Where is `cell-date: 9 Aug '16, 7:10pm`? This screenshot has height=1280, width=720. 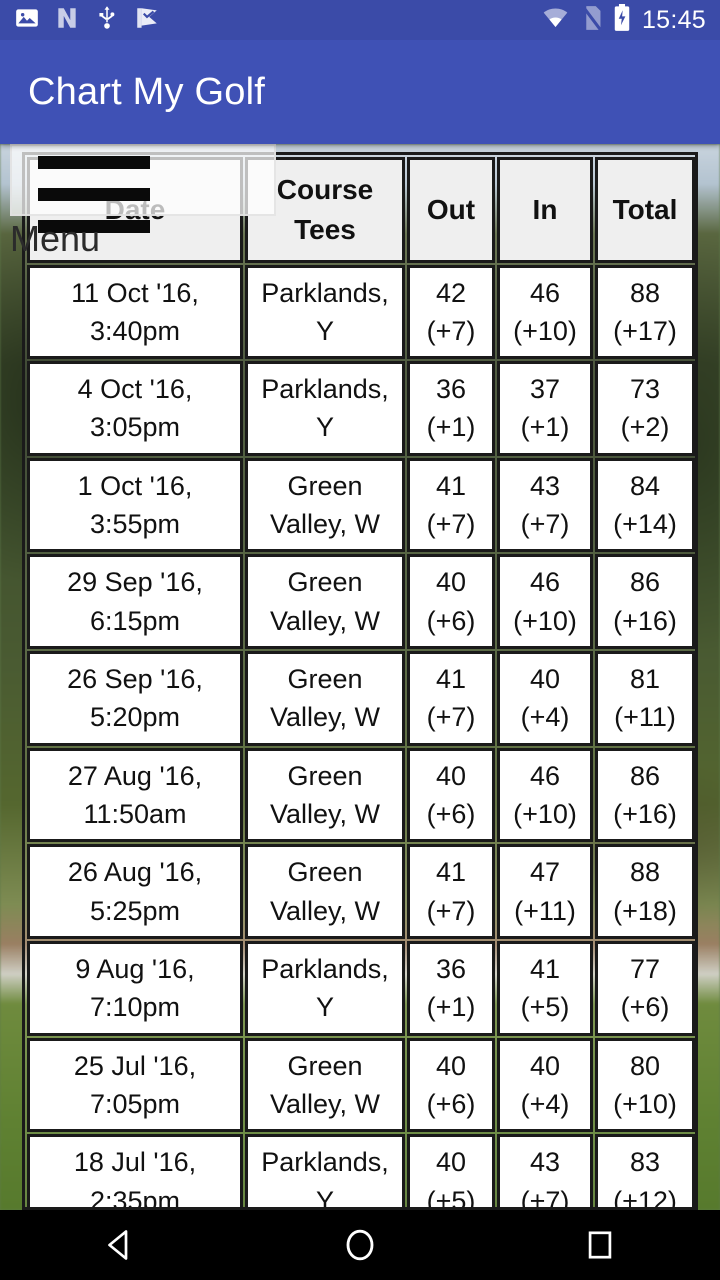
cell-date: 9 Aug '16, 7:10pm is located at coordinates (135, 988).